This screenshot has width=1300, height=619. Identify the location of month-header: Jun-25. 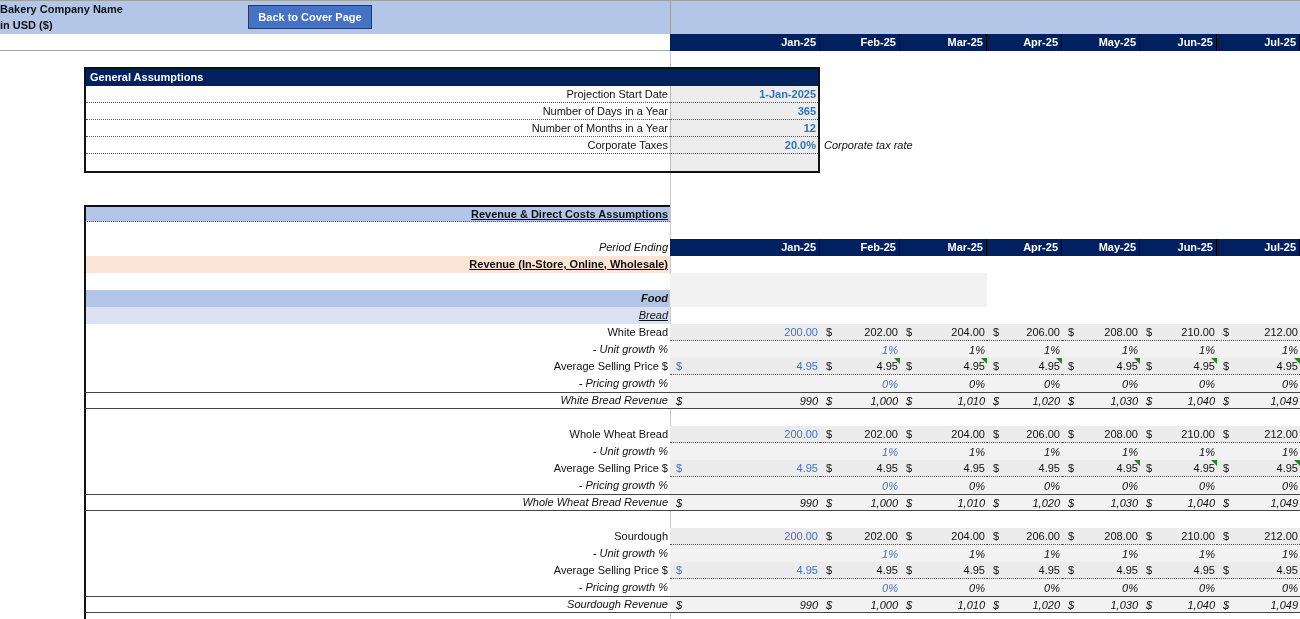
(1178, 42).